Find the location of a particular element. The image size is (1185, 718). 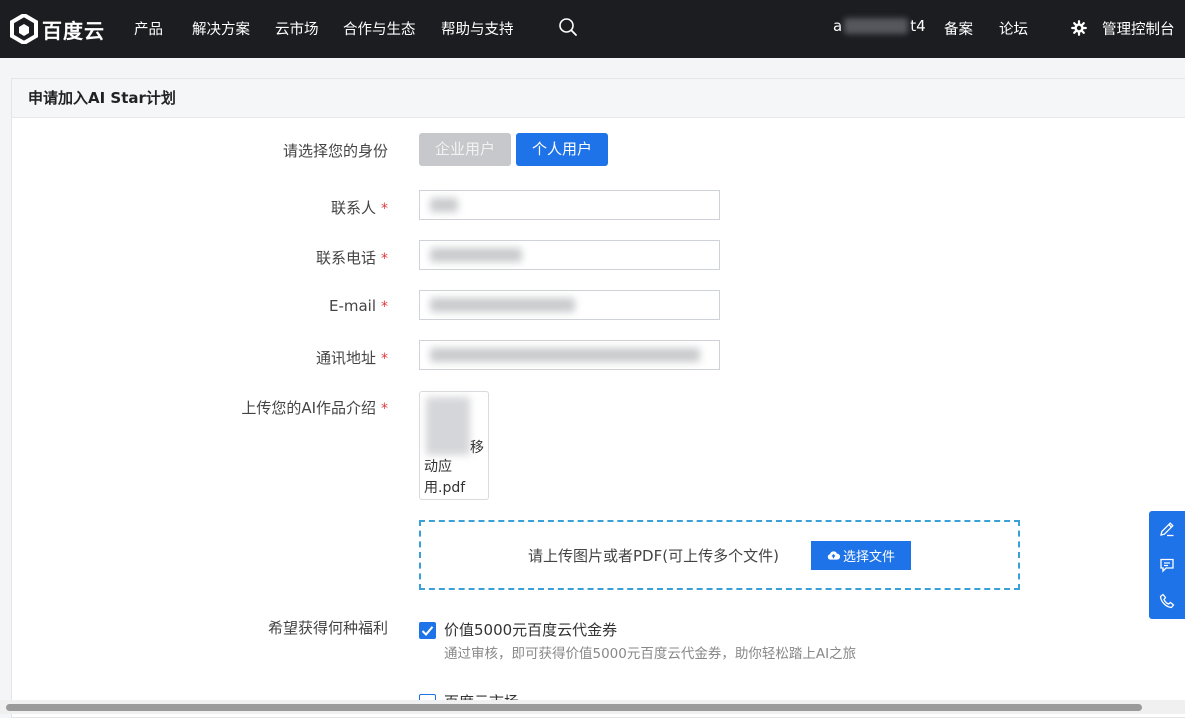

file-name-part: 动应用.pdf is located at coordinates (445, 477).